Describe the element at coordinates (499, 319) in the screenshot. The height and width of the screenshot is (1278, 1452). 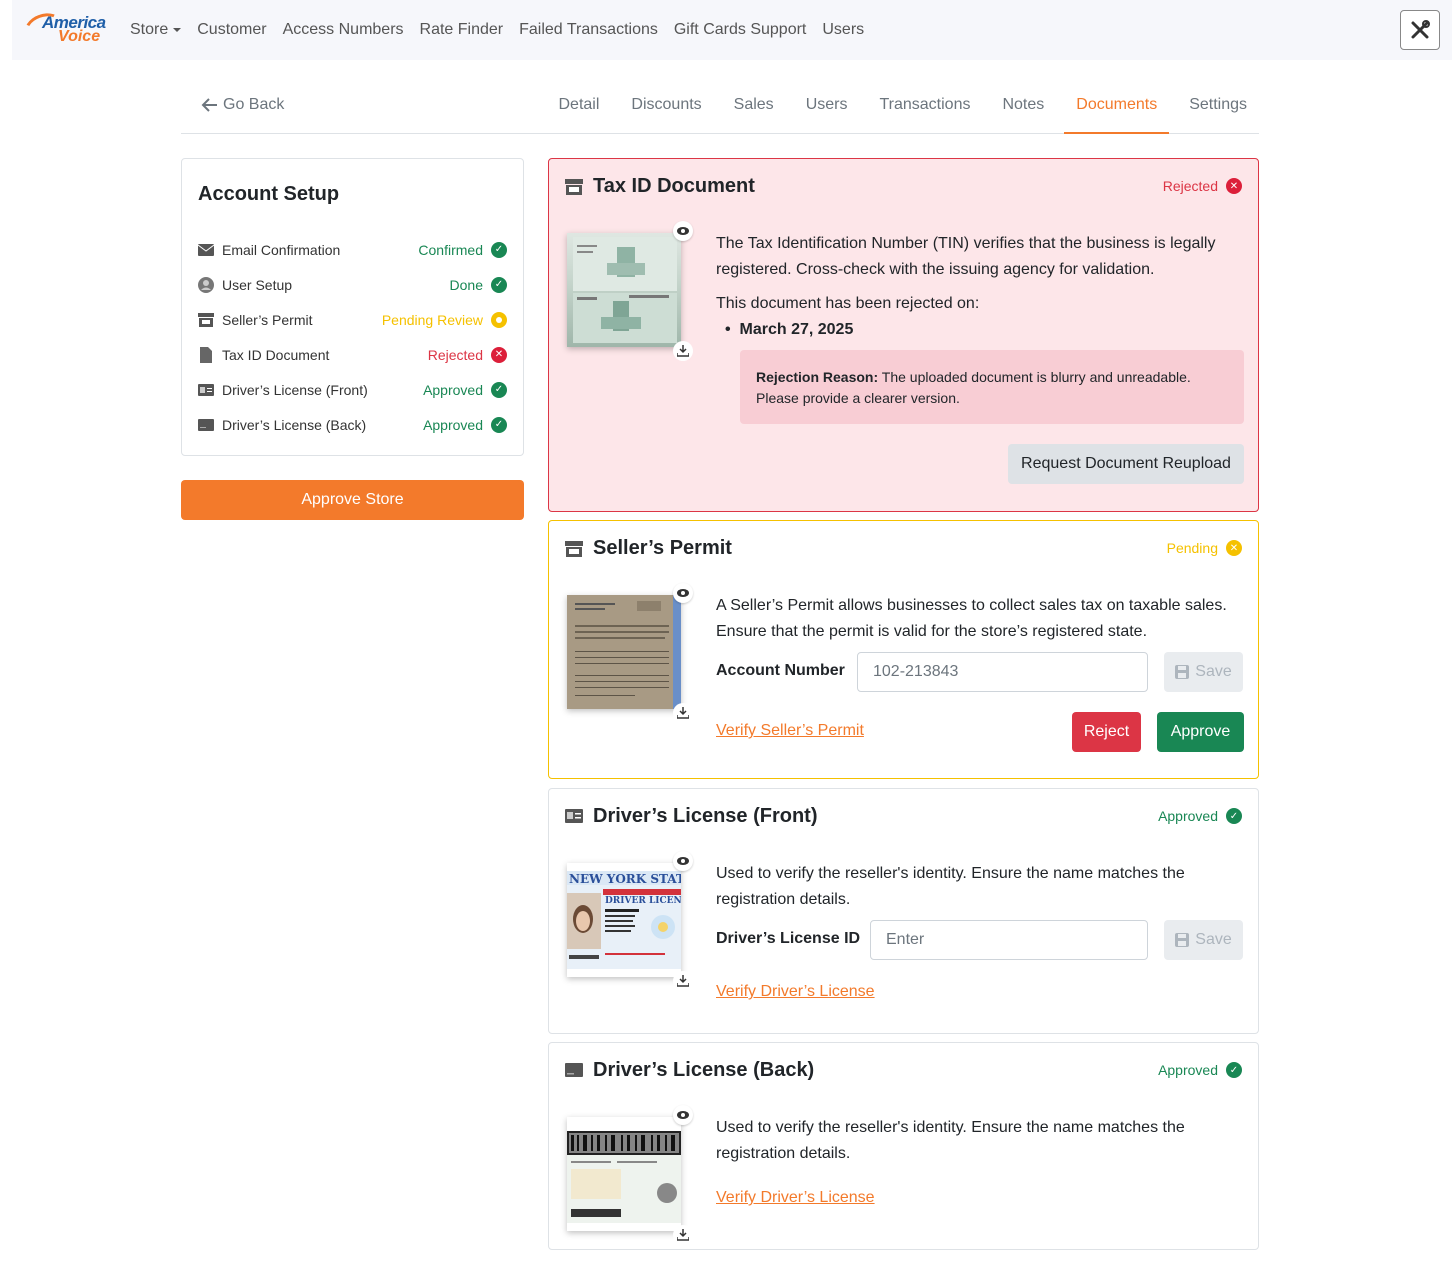
I see `pending-circle-icon` at that location.